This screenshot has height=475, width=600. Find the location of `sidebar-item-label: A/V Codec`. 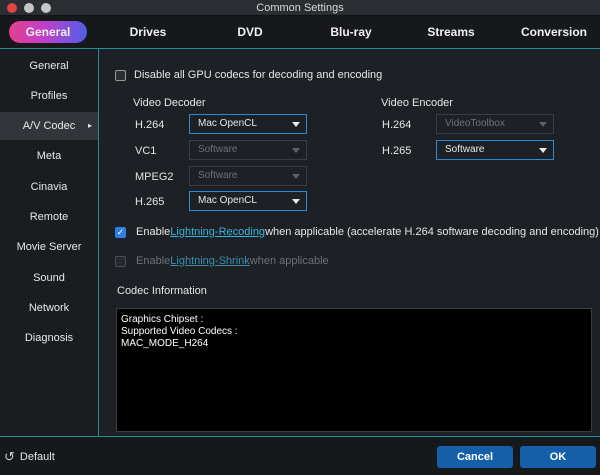

sidebar-item-label: A/V Codec is located at coordinates (49, 126).